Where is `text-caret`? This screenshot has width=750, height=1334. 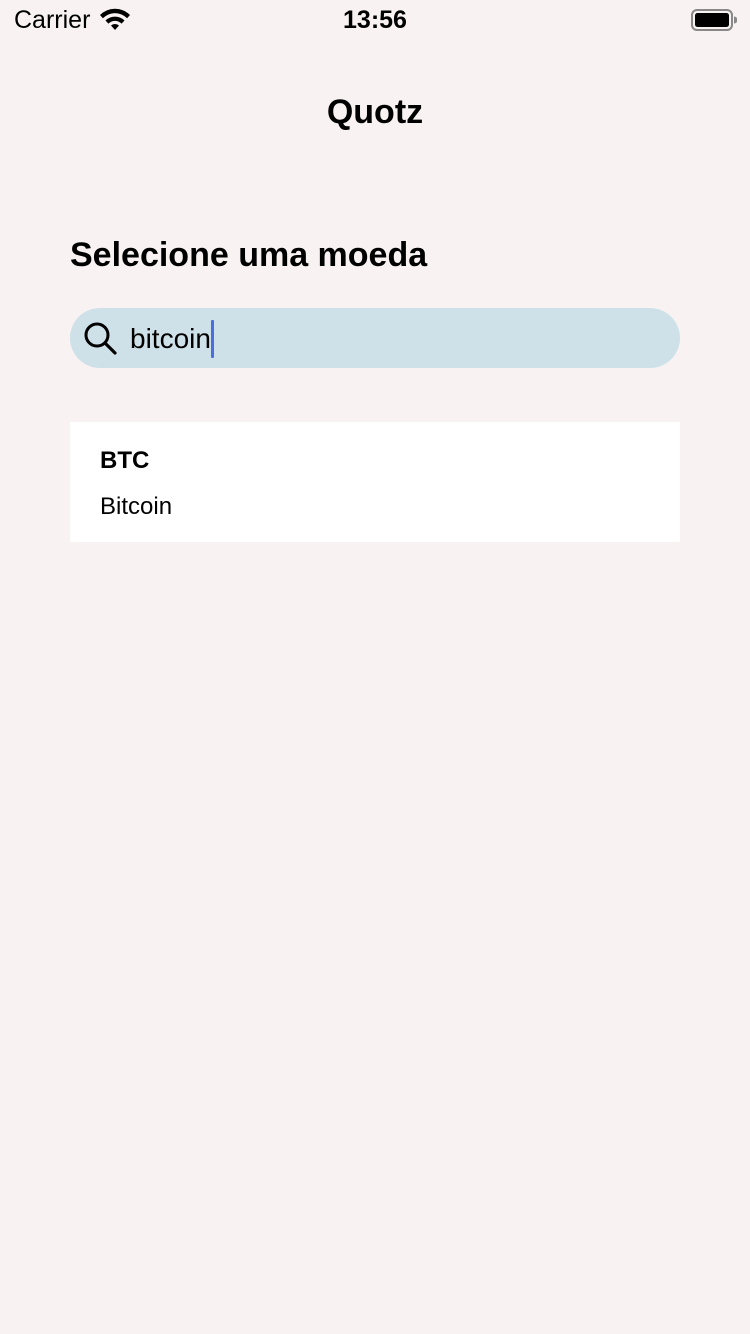 text-caret is located at coordinates (212, 339).